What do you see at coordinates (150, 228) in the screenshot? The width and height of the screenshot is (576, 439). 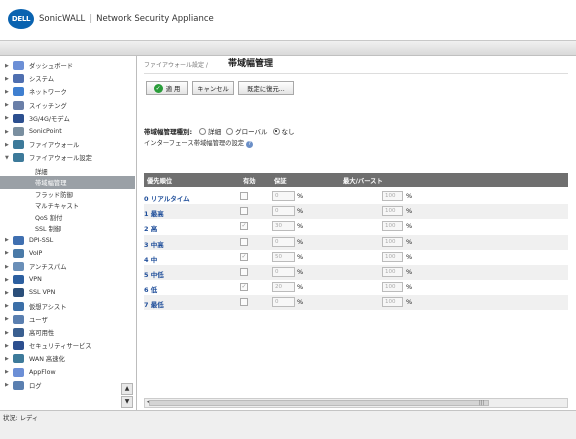 I see `priority-label: 2 高` at bounding box center [150, 228].